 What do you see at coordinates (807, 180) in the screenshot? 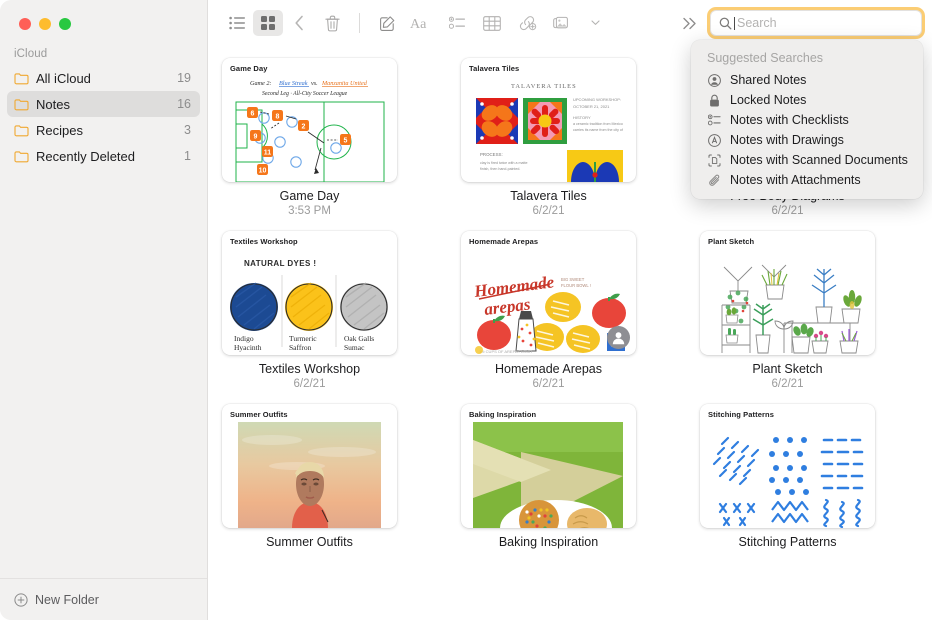
I see `suggestion-notes-with-attachments: Notes with Attachments` at bounding box center [807, 180].